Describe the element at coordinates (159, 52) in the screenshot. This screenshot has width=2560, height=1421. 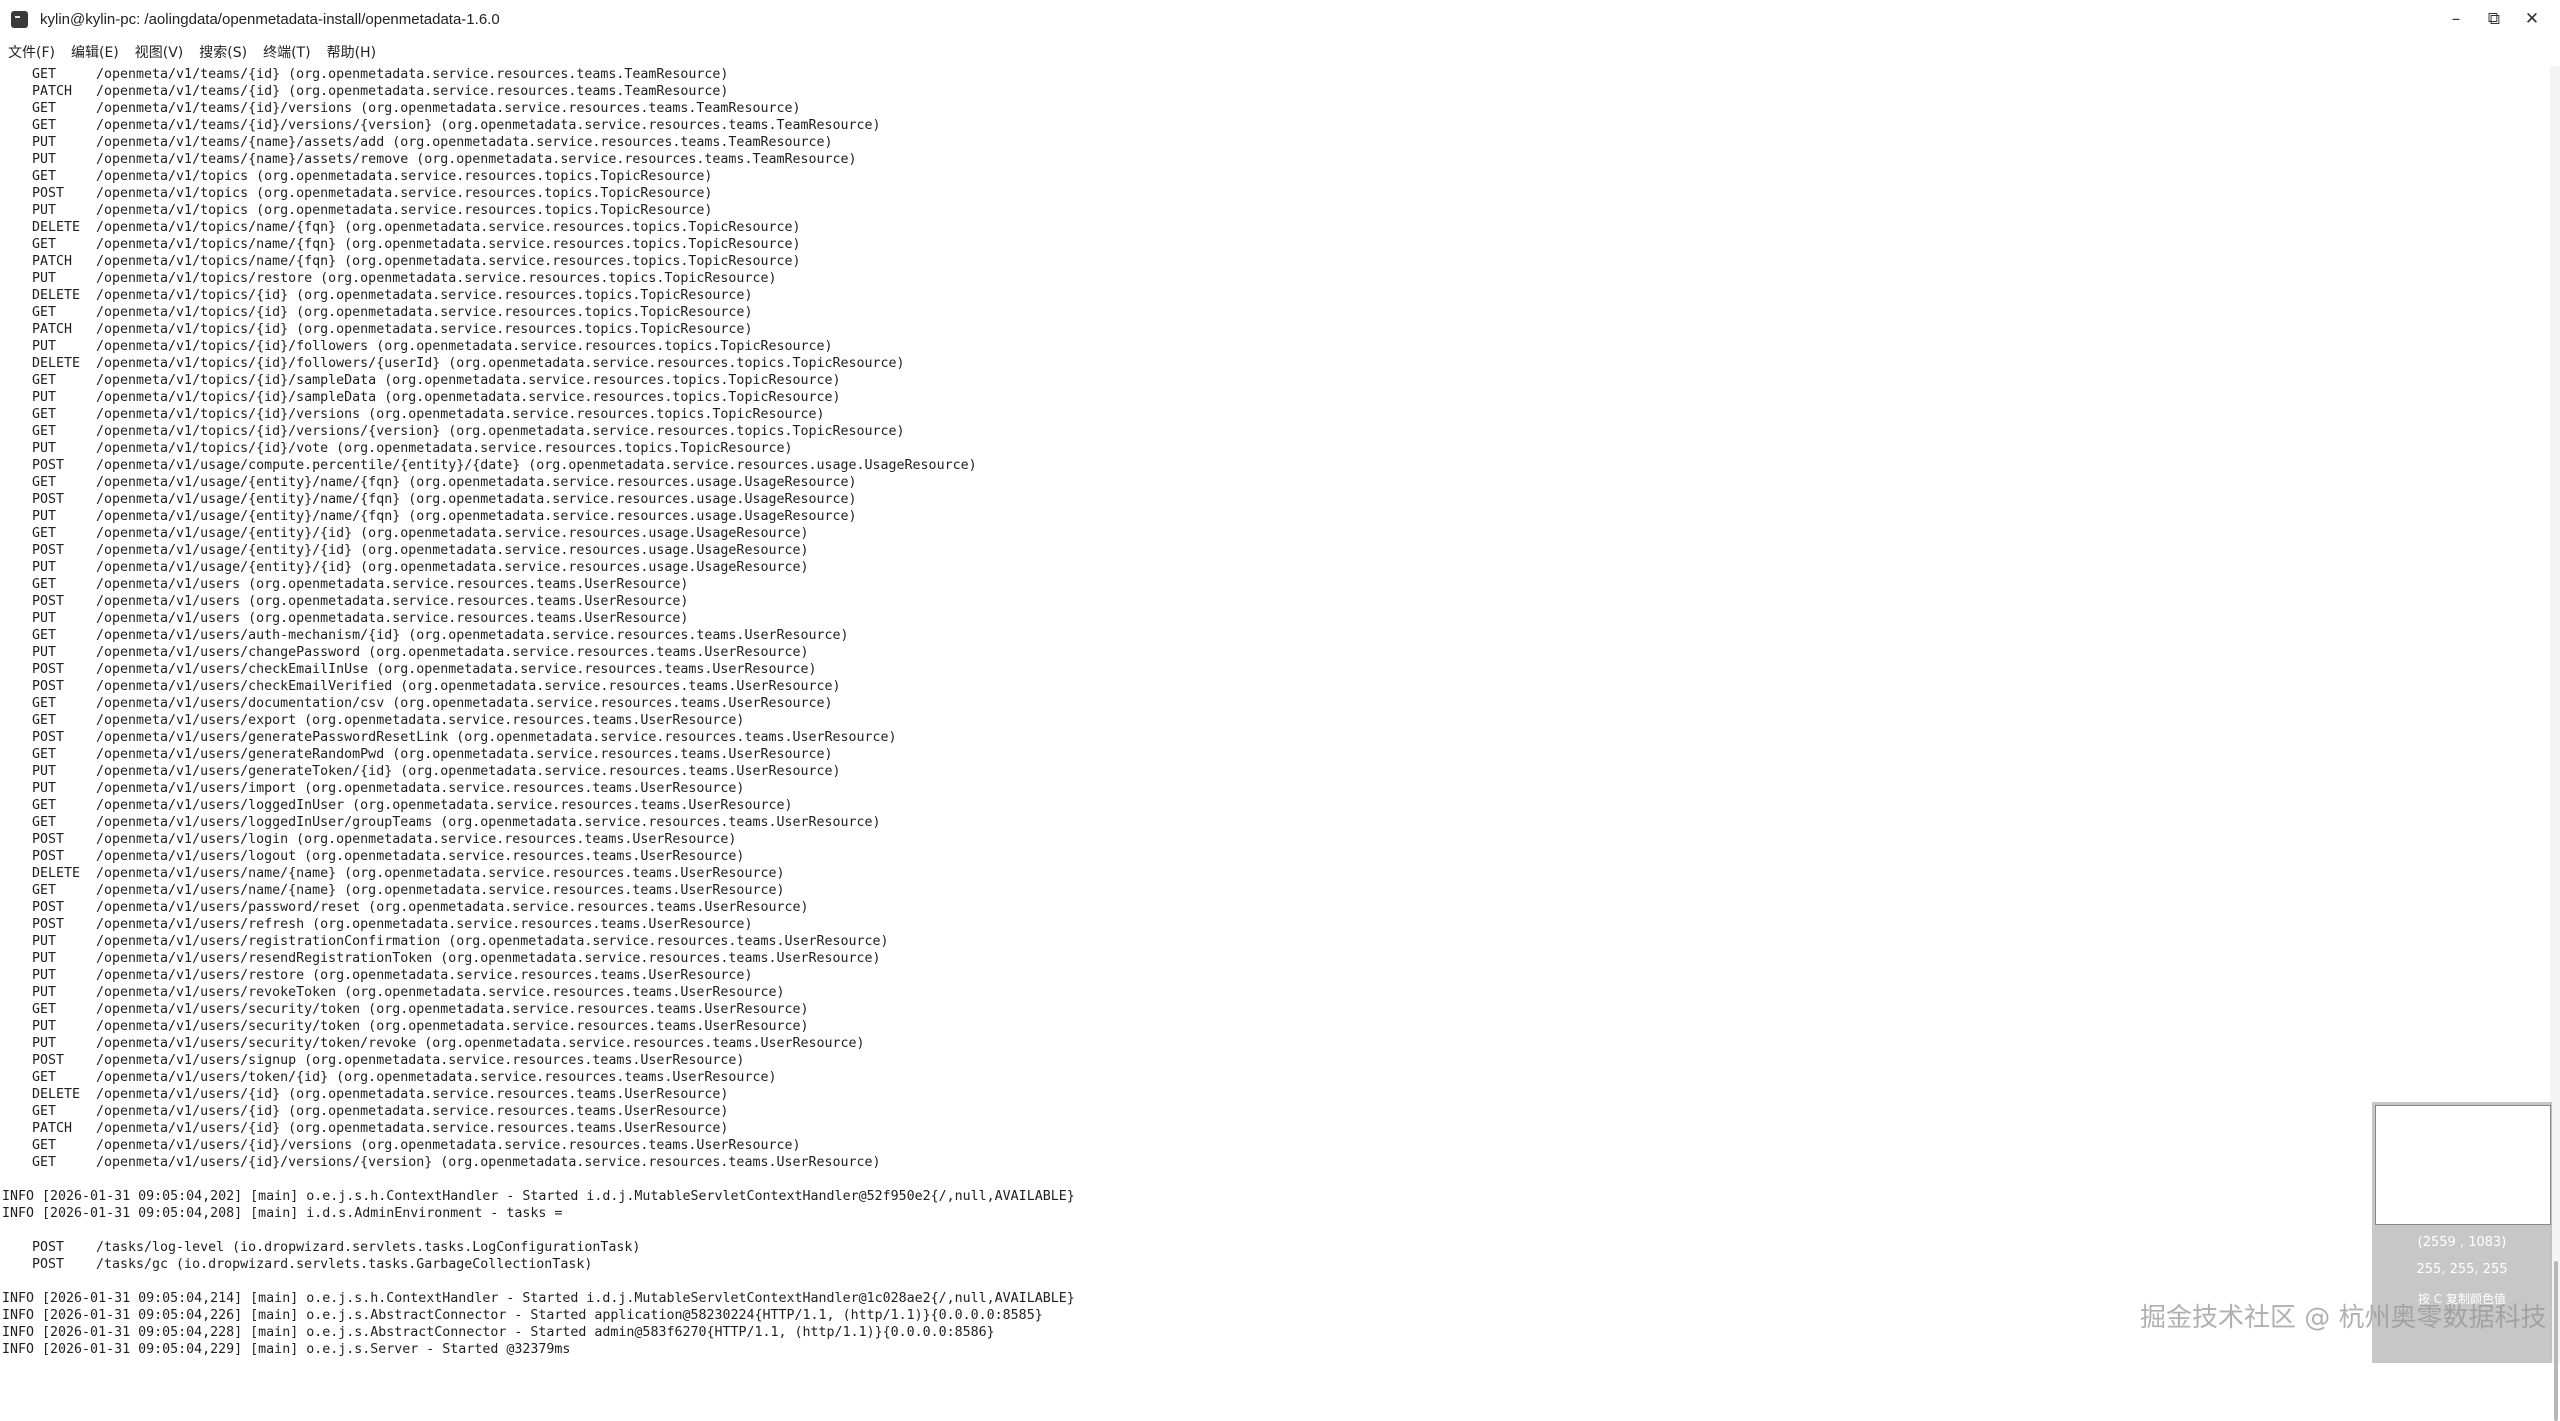
I see `menu-view: 视图(V)` at that location.